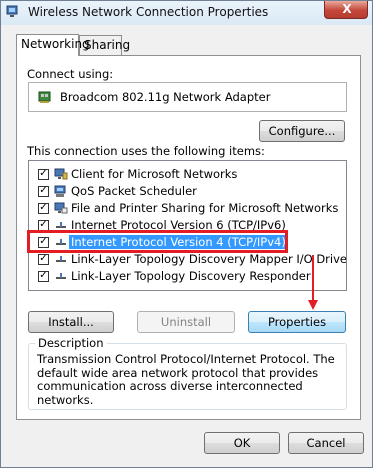  What do you see at coordinates (70, 74) in the screenshot?
I see `connect-using-label: Connect using:` at bounding box center [70, 74].